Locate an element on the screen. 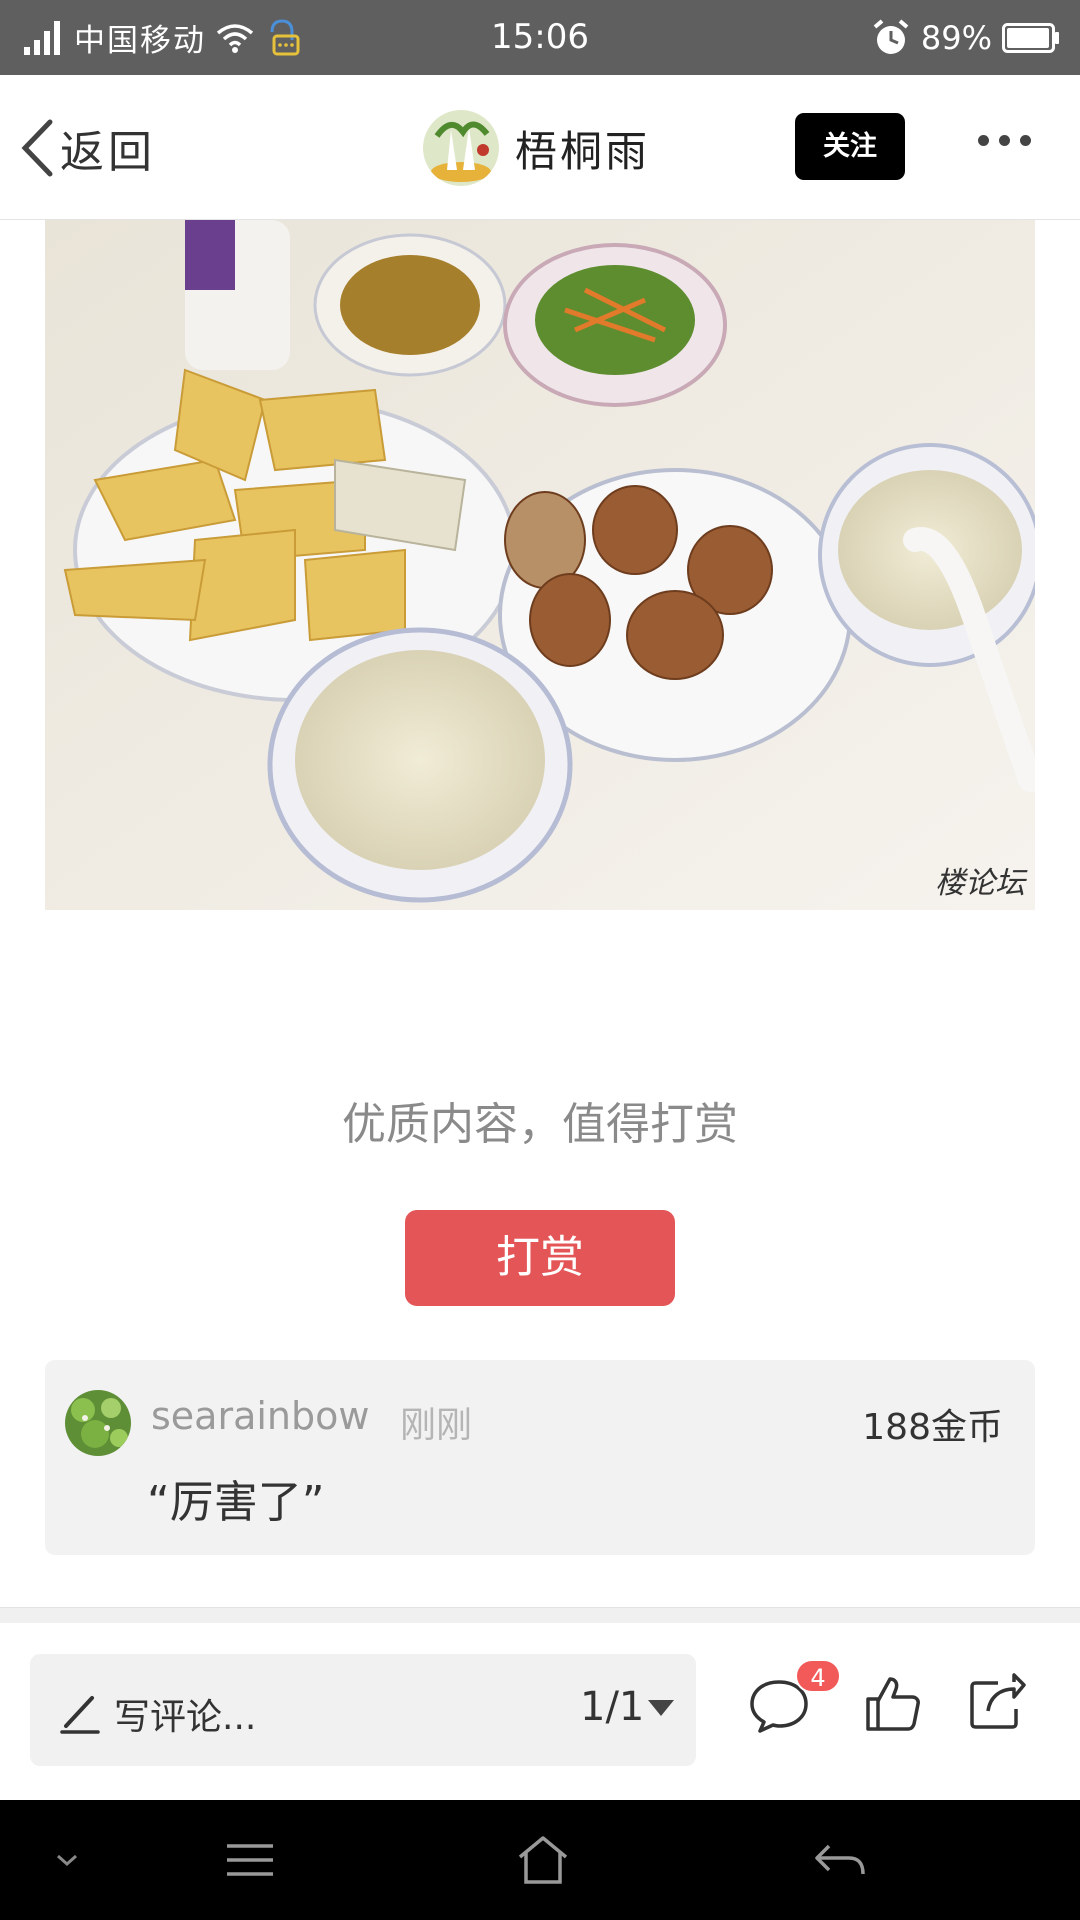  back-label: 返回 is located at coordinates (108, 152).